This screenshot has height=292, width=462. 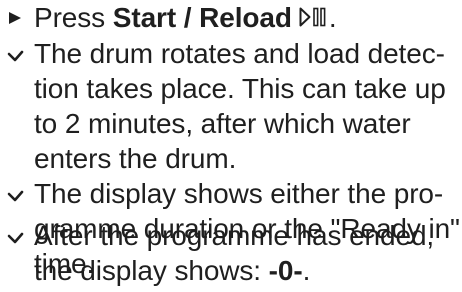 What do you see at coordinates (222, 123) in the screenshot?
I see `result-text-line: to 2 minutes, after which water` at bounding box center [222, 123].